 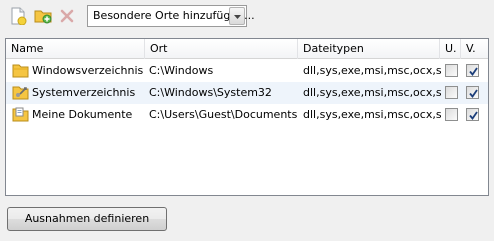 I want to click on folder-icon, so click(x=20, y=70).